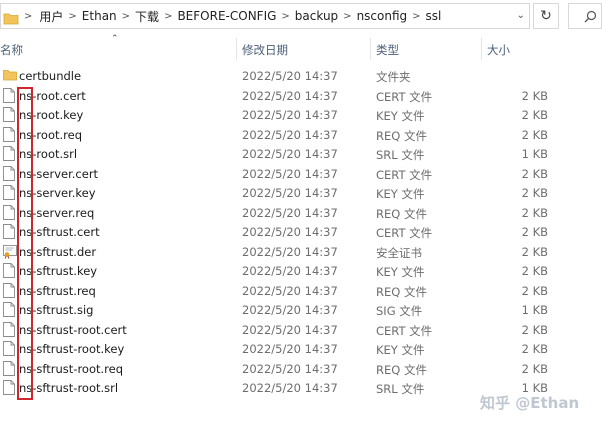 The width and height of the screenshot is (602, 425). What do you see at coordinates (387, 50) in the screenshot?
I see `column-header-type: 类型` at bounding box center [387, 50].